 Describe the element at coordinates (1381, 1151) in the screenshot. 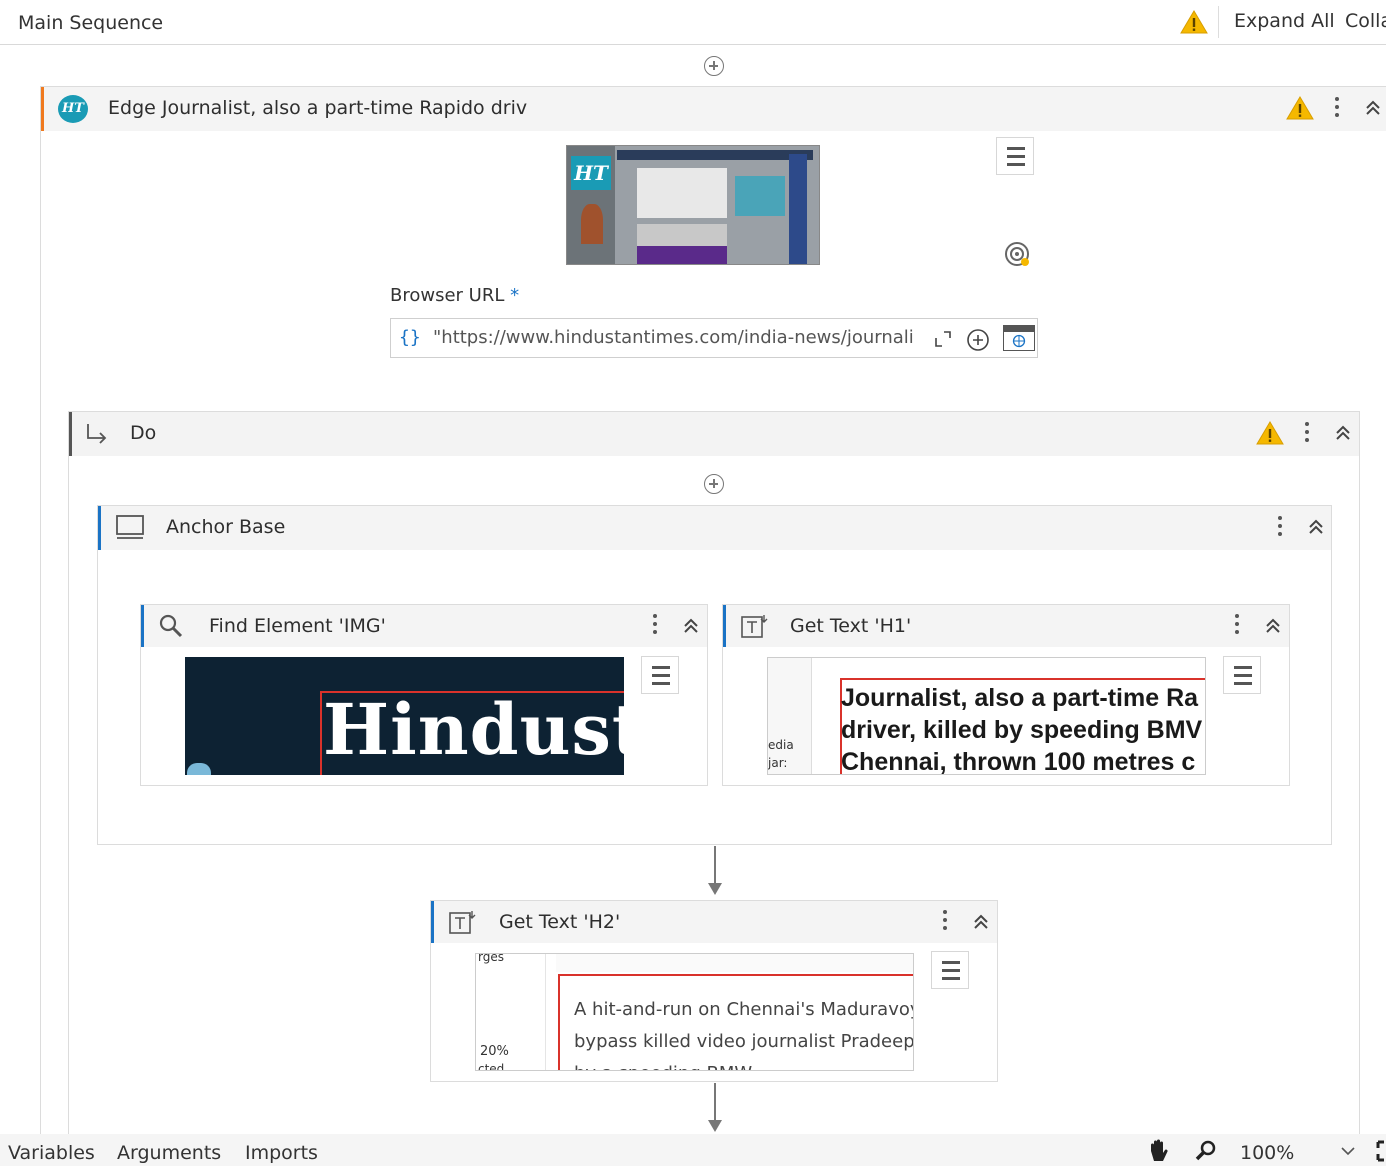

I see `fit-to-screen-icon` at that location.